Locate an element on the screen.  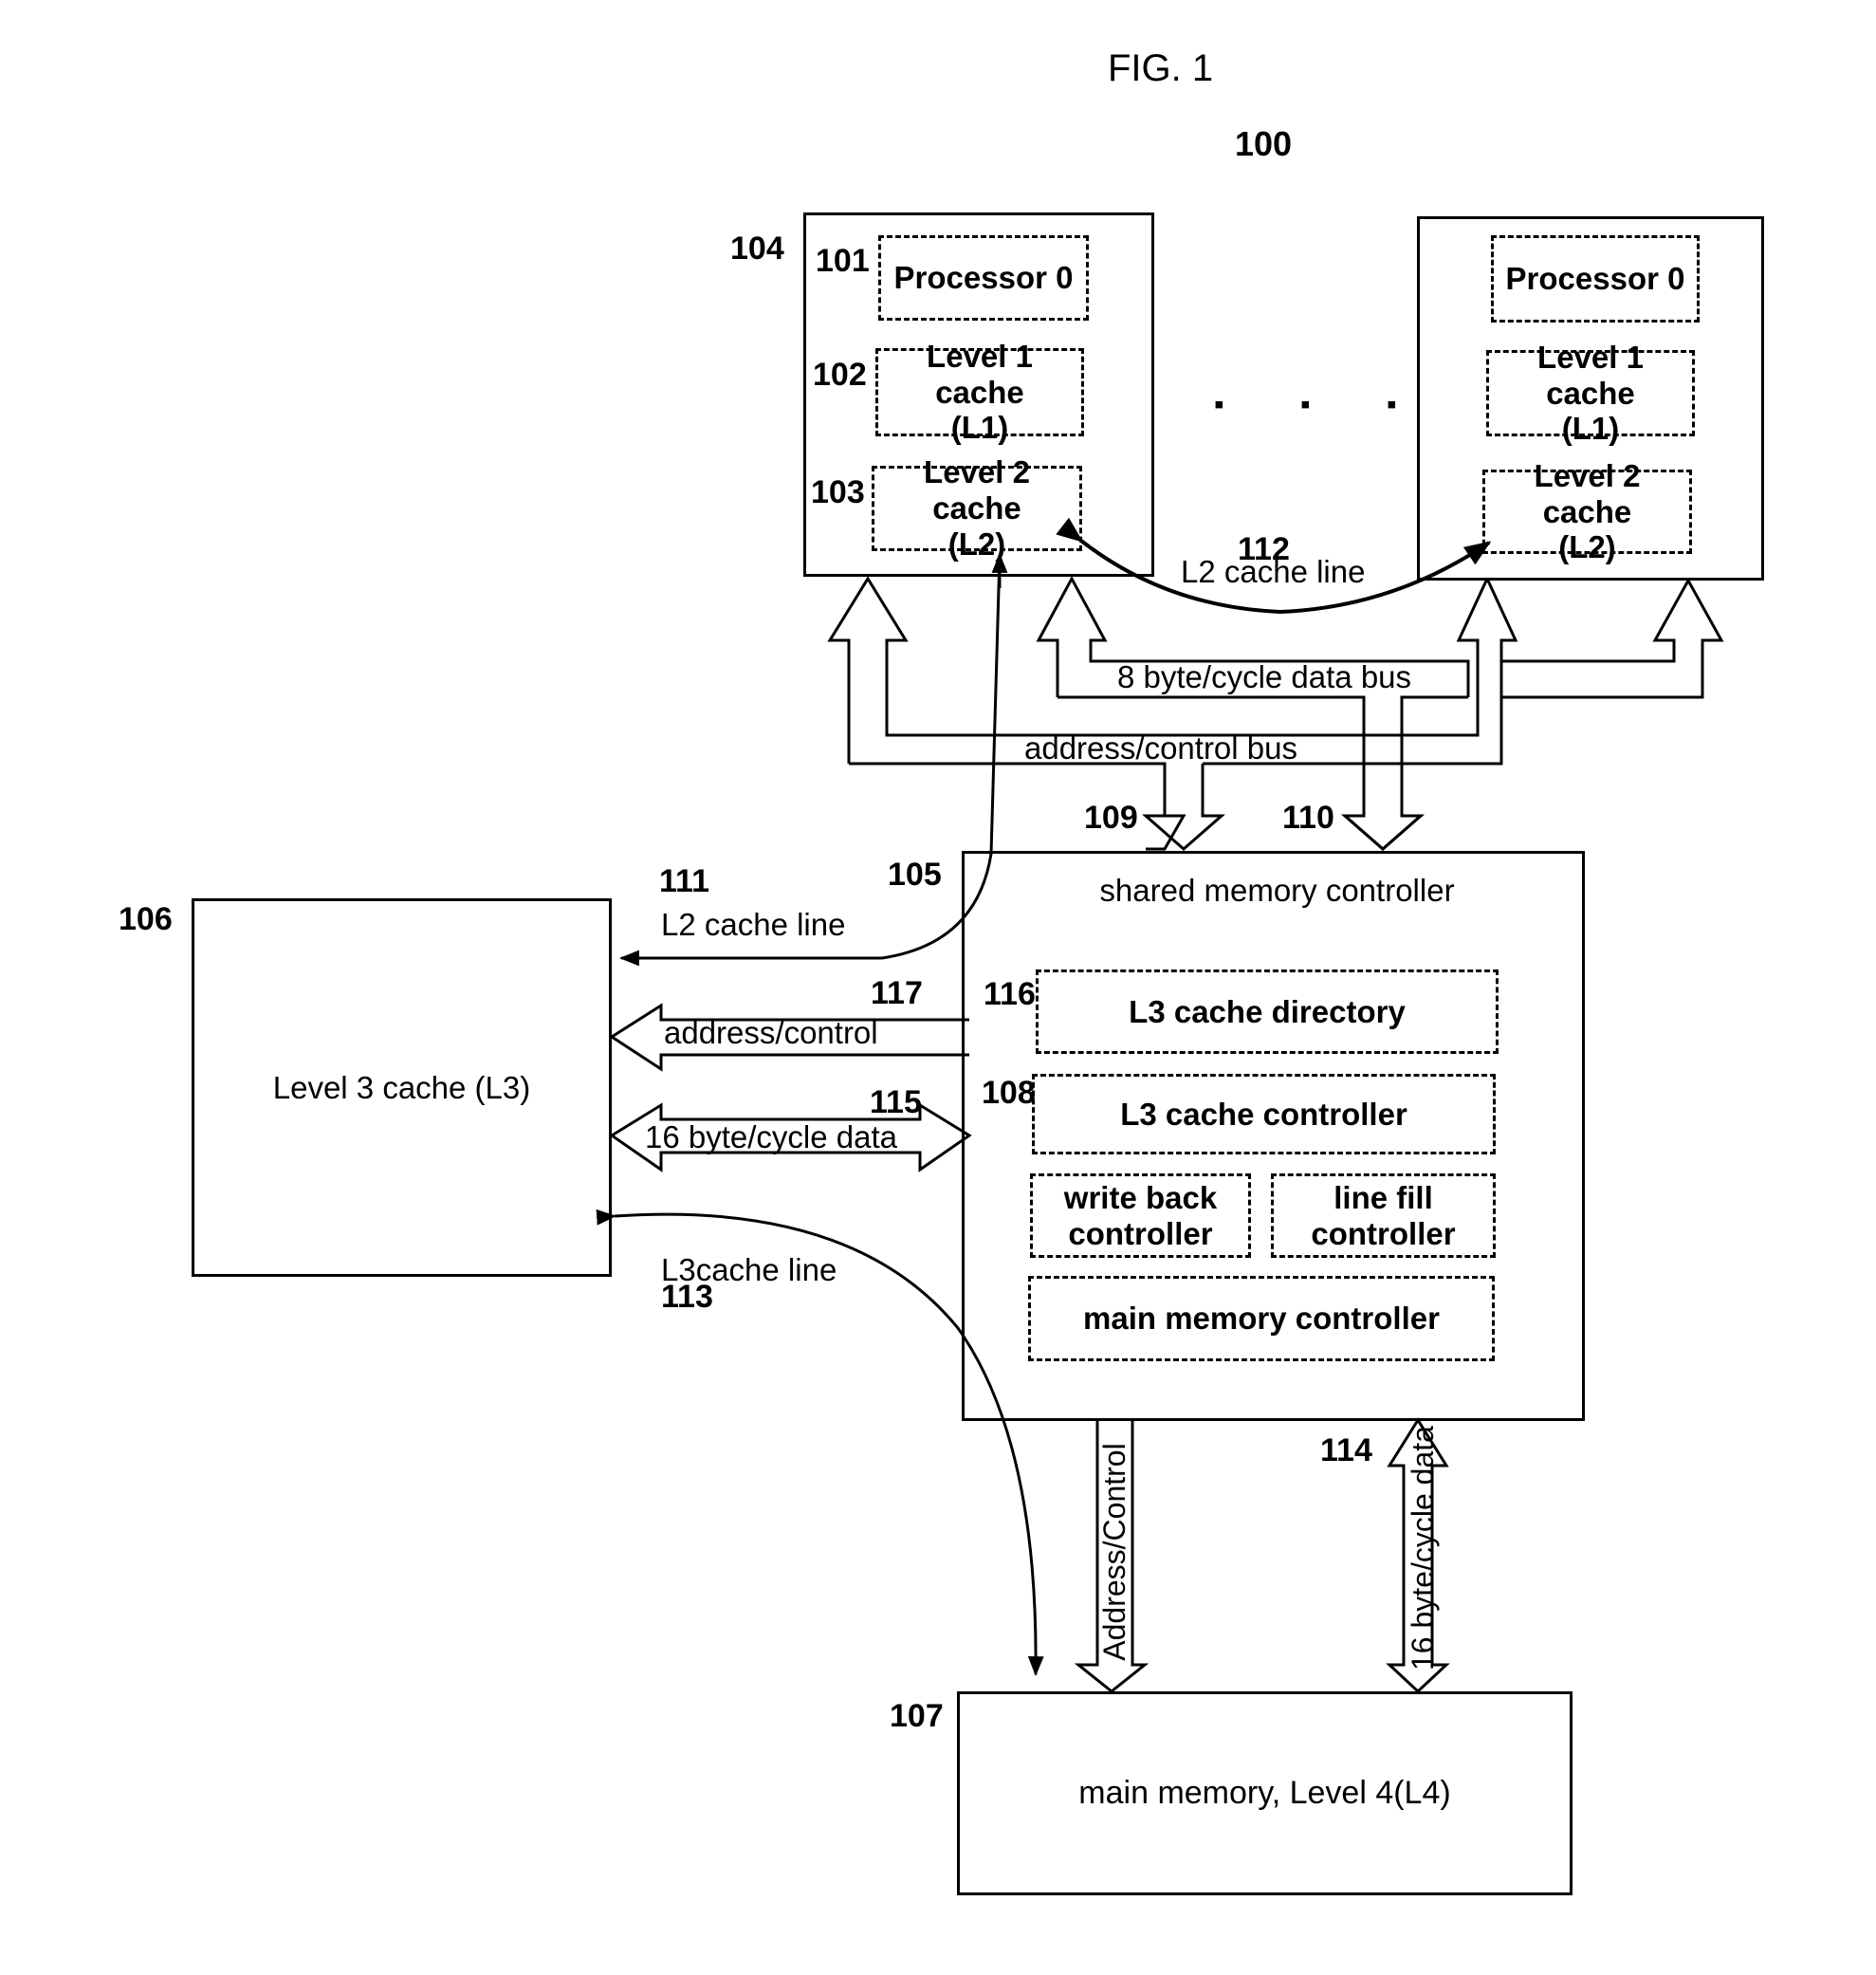
controller-title: shared memory controller is located at coordinates (1277, 890).